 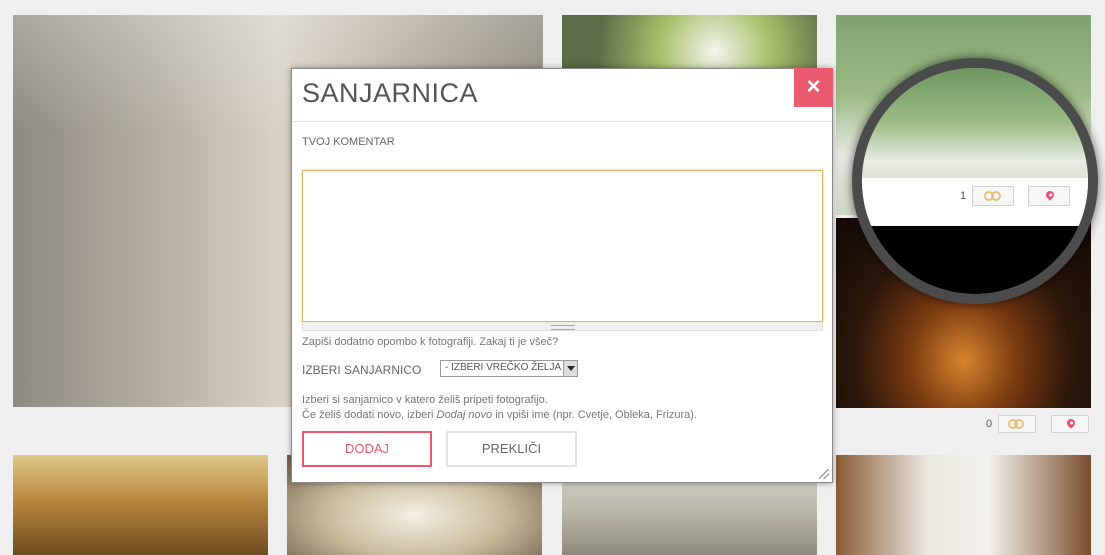 I want to click on gallery-photo-flowers, so click(x=689, y=45).